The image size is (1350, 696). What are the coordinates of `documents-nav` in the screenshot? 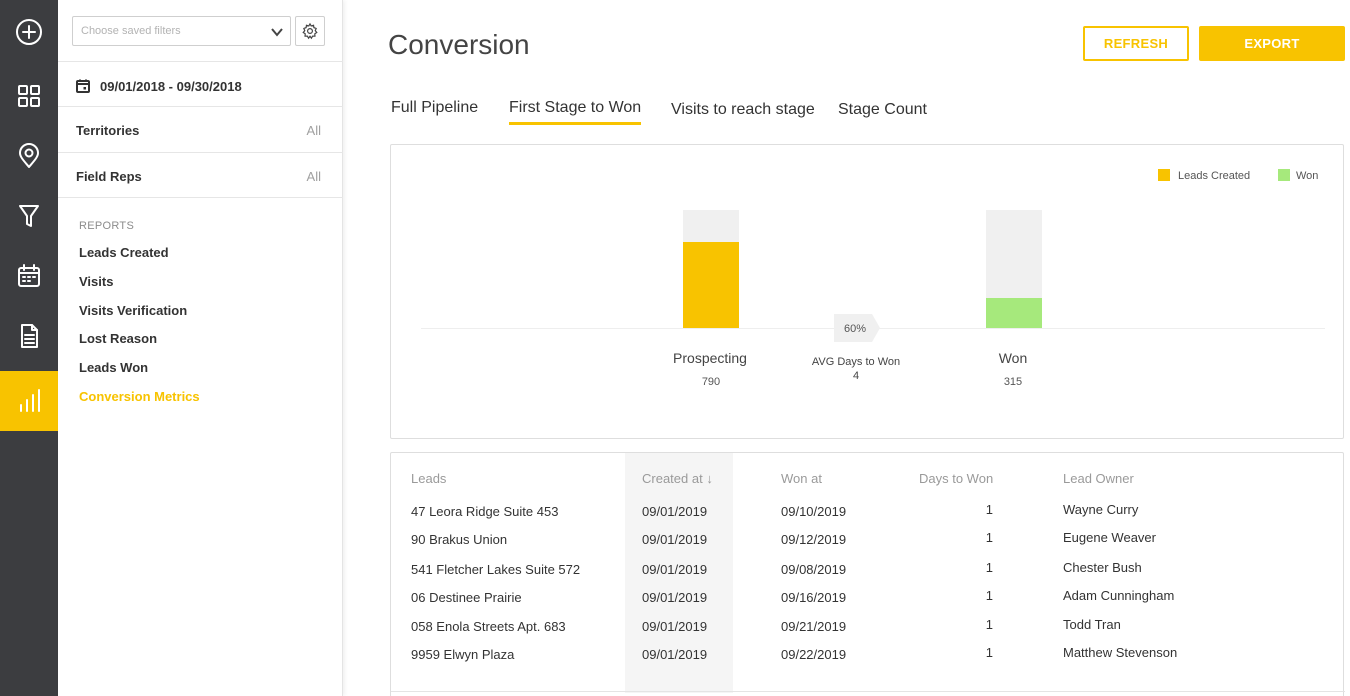 It's located at (29, 336).